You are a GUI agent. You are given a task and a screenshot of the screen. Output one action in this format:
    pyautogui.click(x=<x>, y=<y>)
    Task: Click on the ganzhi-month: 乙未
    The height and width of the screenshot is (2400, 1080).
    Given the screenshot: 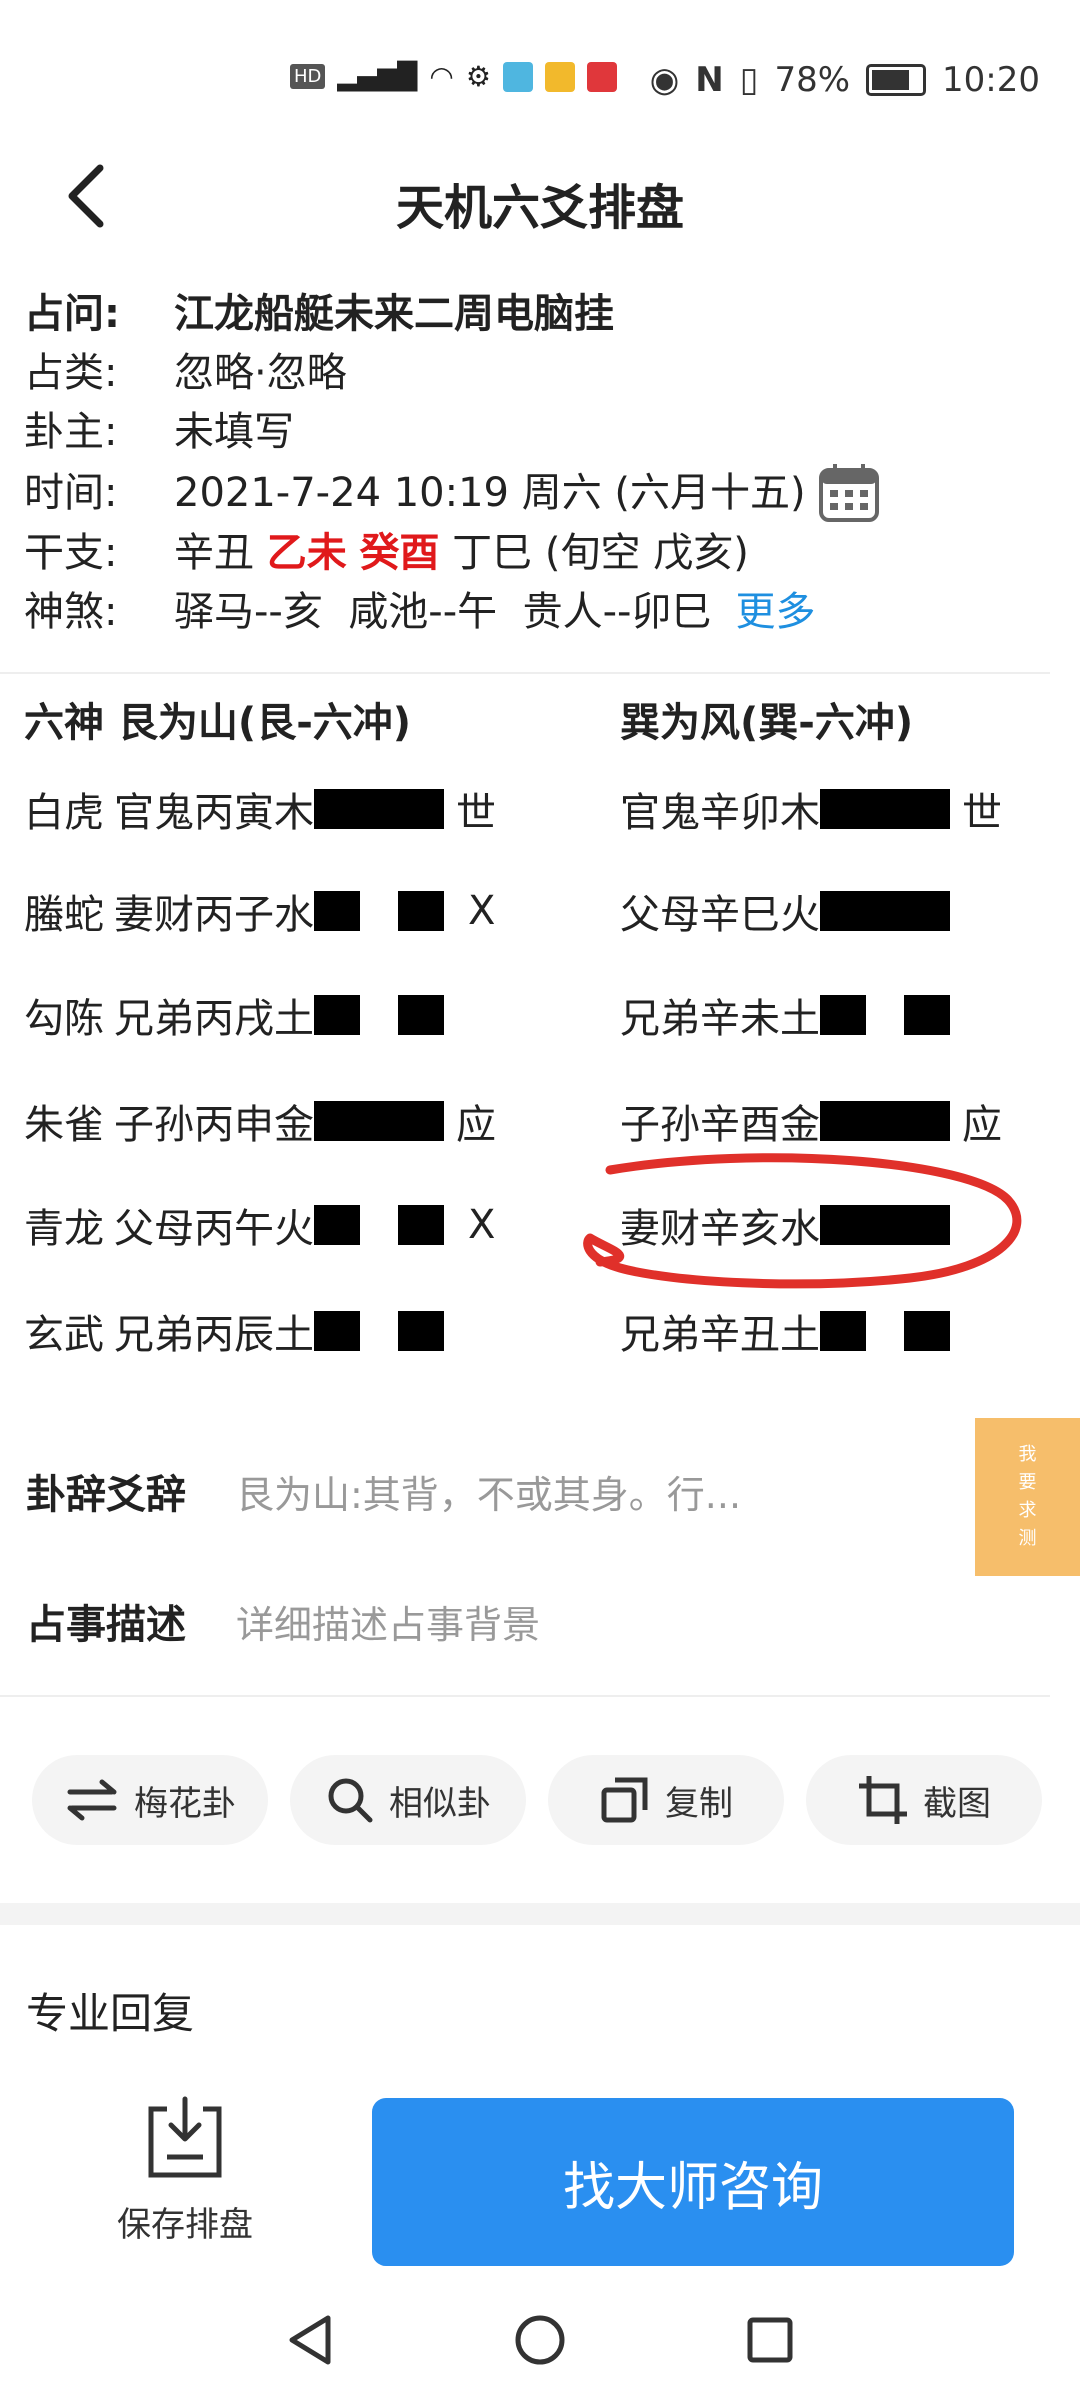 What is the action you would take?
    pyautogui.click(x=306, y=553)
    